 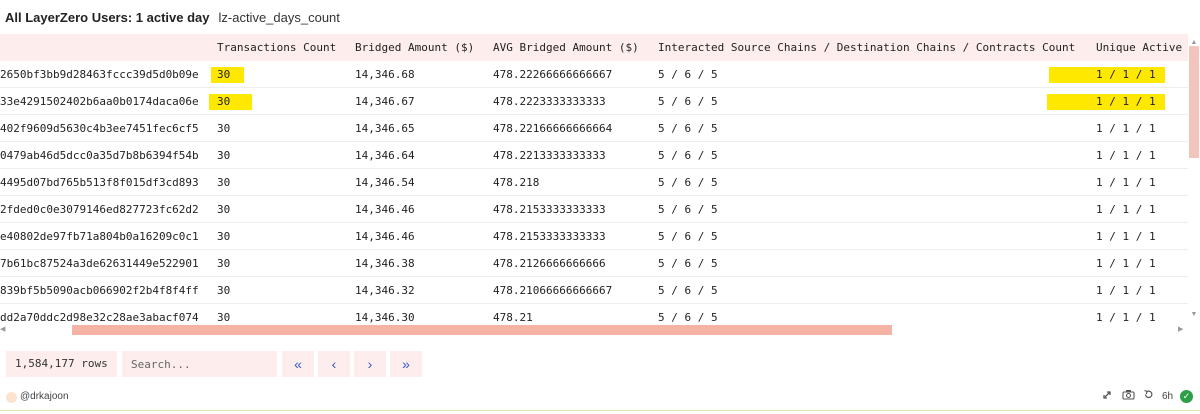 What do you see at coordinates (1194, 102) in the screenshot?
I see `vertical-scrollbar-thumb` at bounding box center [1194, 102].